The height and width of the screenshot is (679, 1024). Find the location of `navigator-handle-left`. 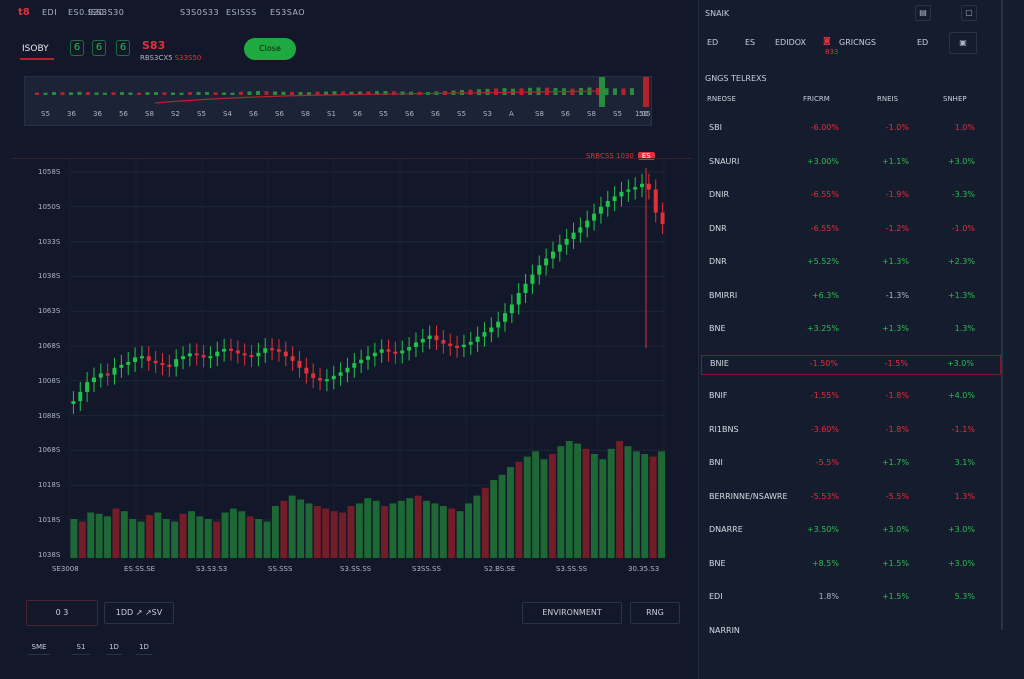

navigator-handle-left is located at coordinates (602, 92).